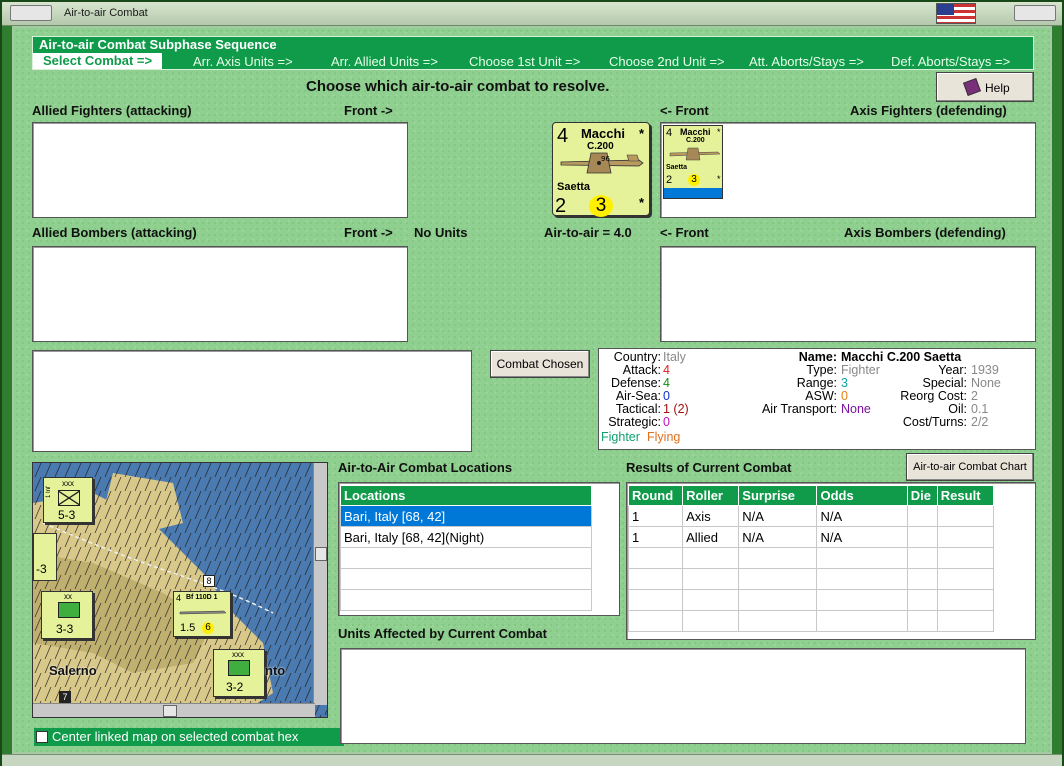  I want to click on info-asw-key: ASW:, so click(821, 396).